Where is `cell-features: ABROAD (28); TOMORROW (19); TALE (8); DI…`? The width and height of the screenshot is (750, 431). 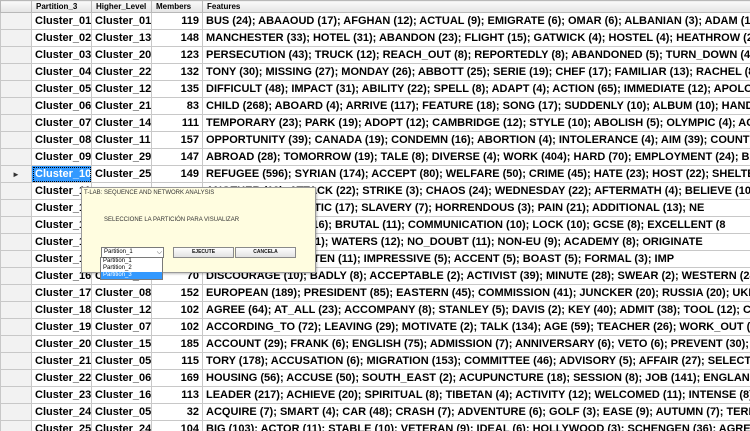 cell-features: ABROAD (28); TOMORROW (19); TALE (8); DI… is located at coordinates (476, 157).